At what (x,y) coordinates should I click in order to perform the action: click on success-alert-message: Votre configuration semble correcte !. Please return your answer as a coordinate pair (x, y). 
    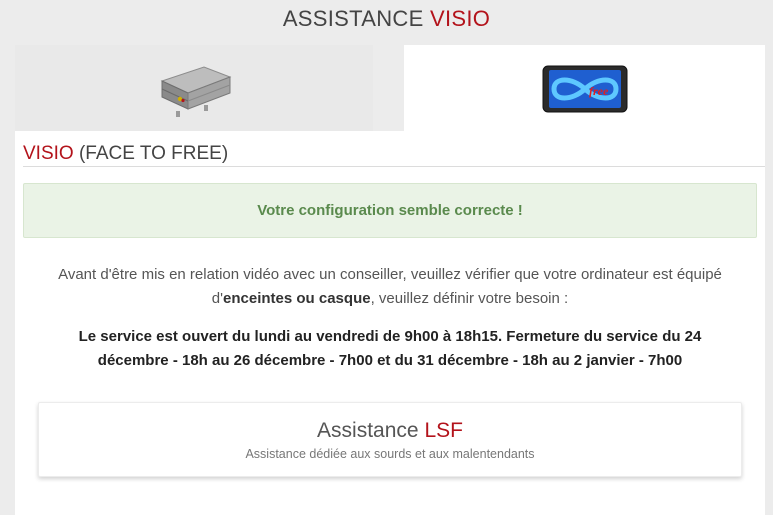
    Looking at the image, I should click on (390, 210).